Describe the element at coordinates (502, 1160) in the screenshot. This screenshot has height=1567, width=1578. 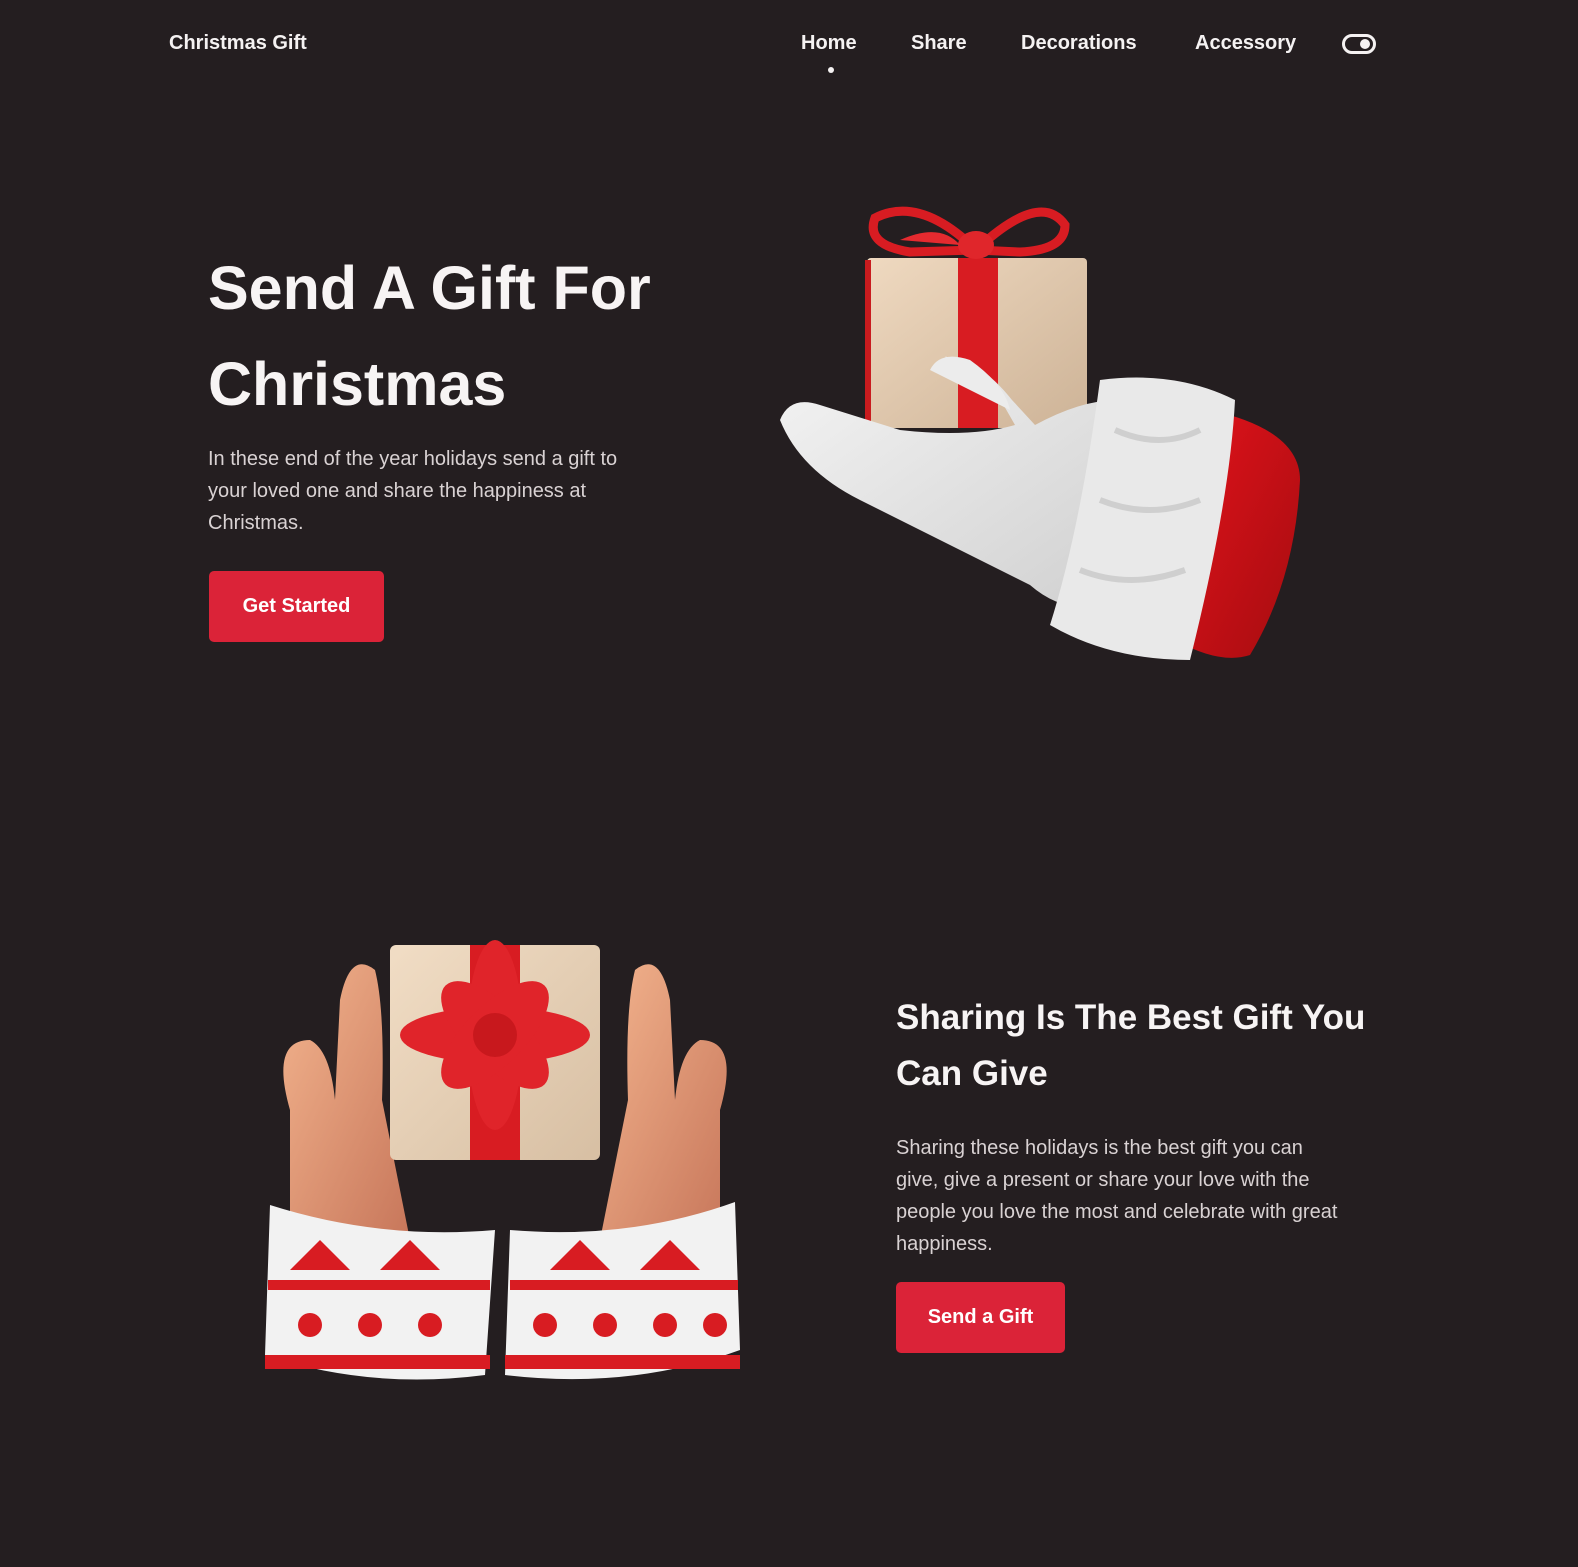
I see `hands-gift-illustration` at that location.